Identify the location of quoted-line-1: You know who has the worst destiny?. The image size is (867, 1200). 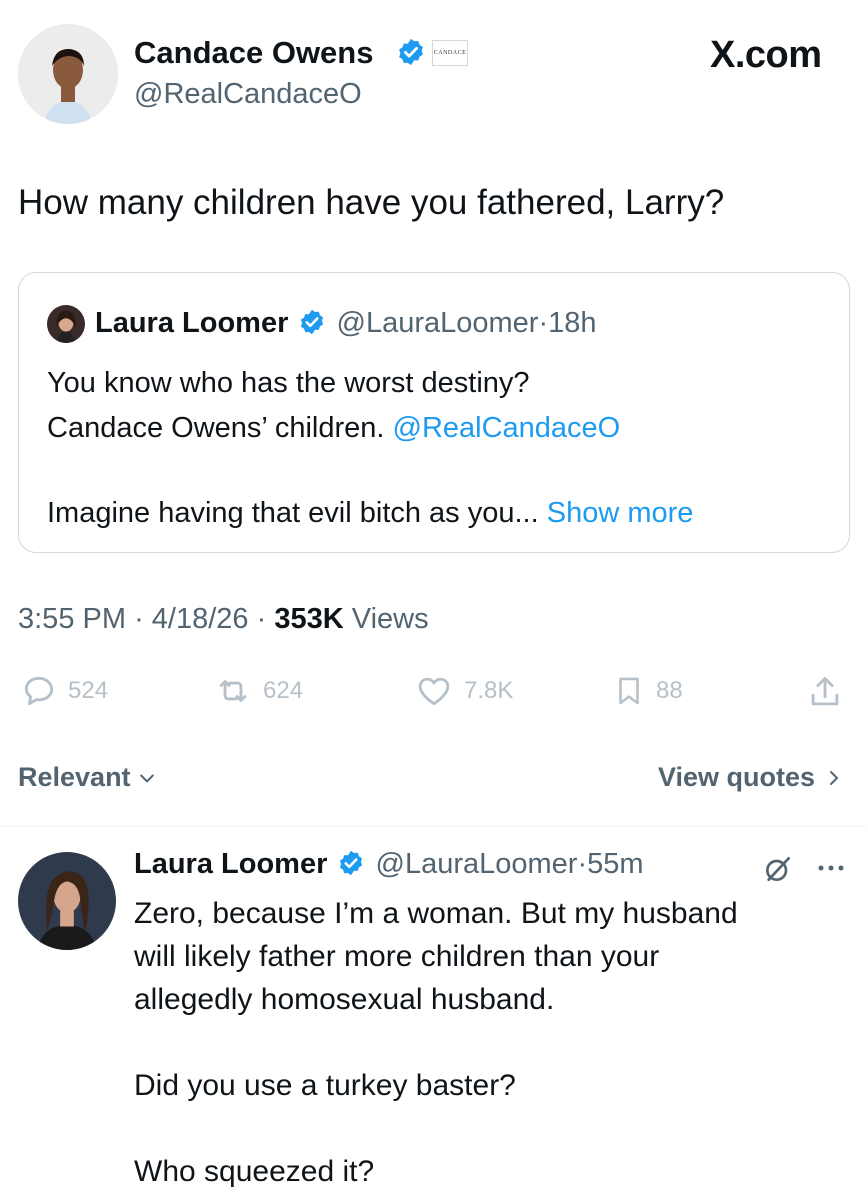
(288, 383).